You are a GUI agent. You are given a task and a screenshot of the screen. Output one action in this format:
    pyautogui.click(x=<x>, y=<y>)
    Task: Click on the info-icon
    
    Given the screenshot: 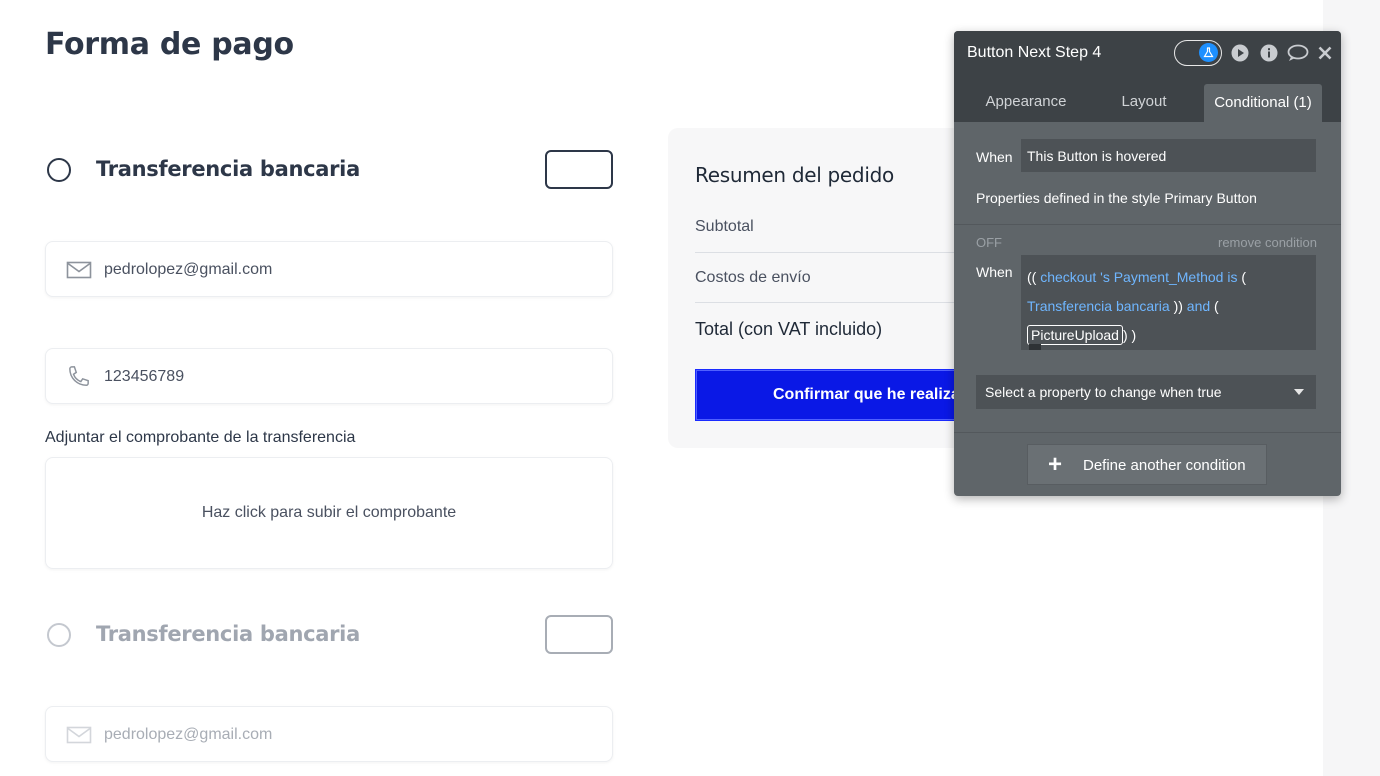 What is the action you would take?
    pyautogui.click(x=1269, y=53)
    